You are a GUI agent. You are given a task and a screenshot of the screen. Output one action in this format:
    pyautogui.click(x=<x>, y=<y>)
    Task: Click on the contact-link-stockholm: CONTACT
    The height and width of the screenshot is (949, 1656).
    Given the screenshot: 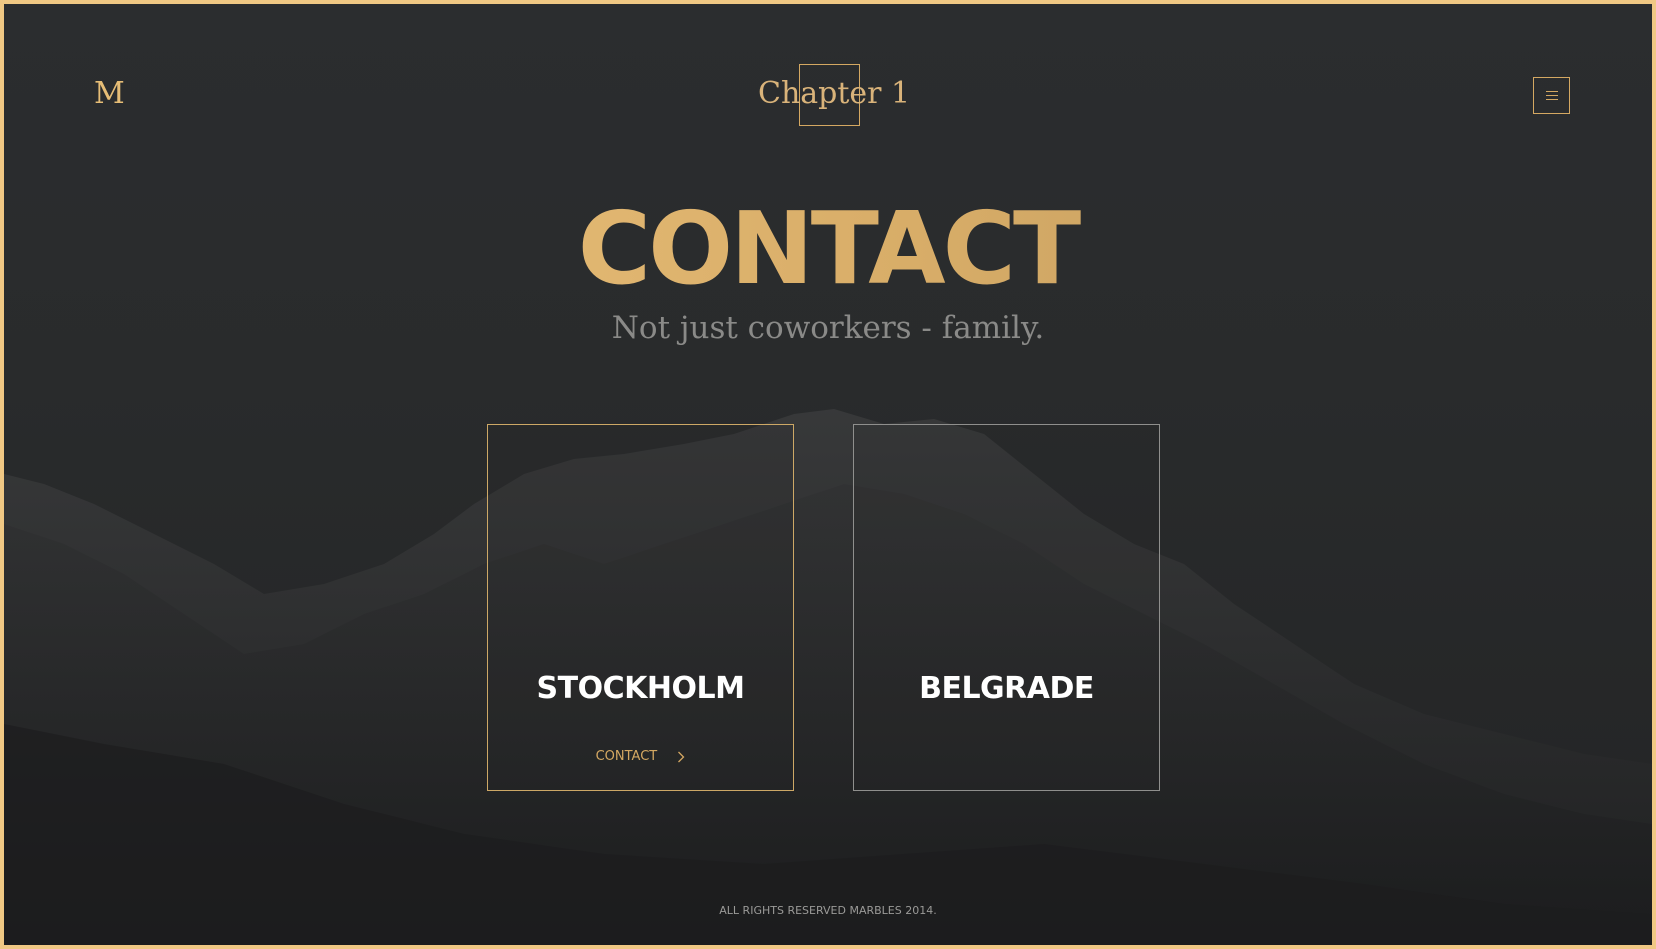 What is the action you would take?
    pyautogui.click(x=640, y=756)
    